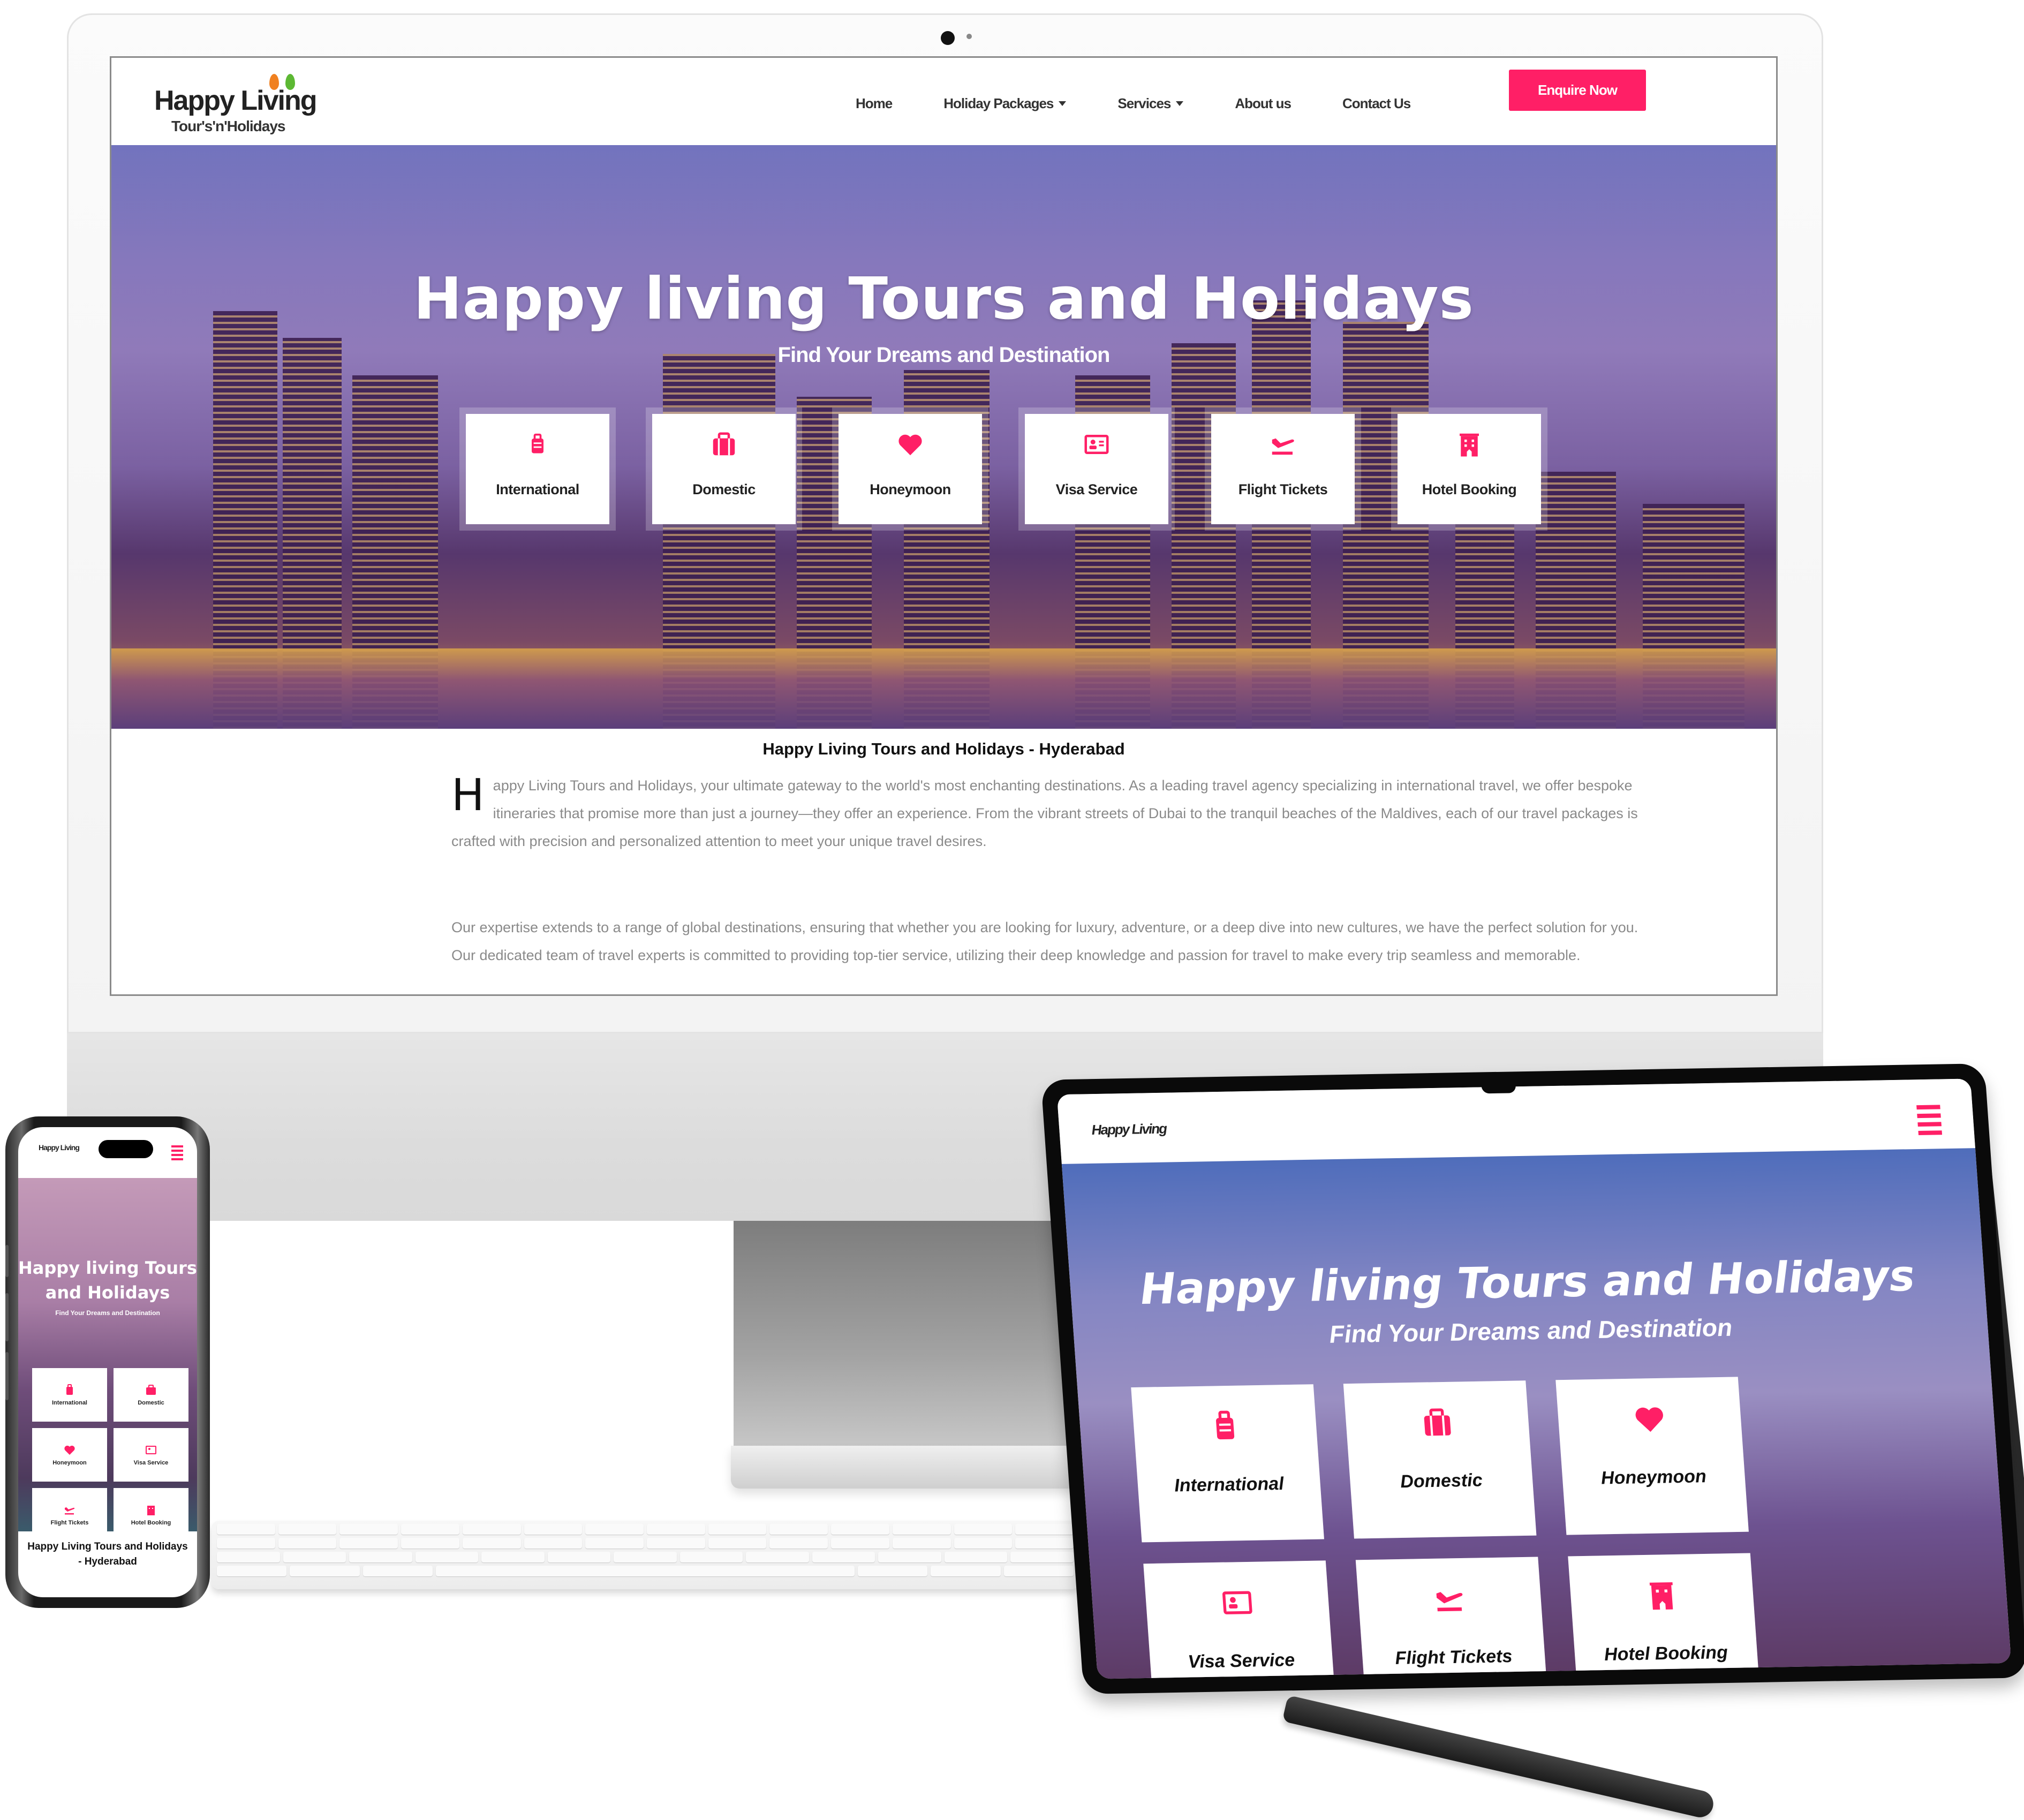 Image resolution: width=2024 pixels, height=1820 pixels. I want to click on service-label: International, so click(537, 489).